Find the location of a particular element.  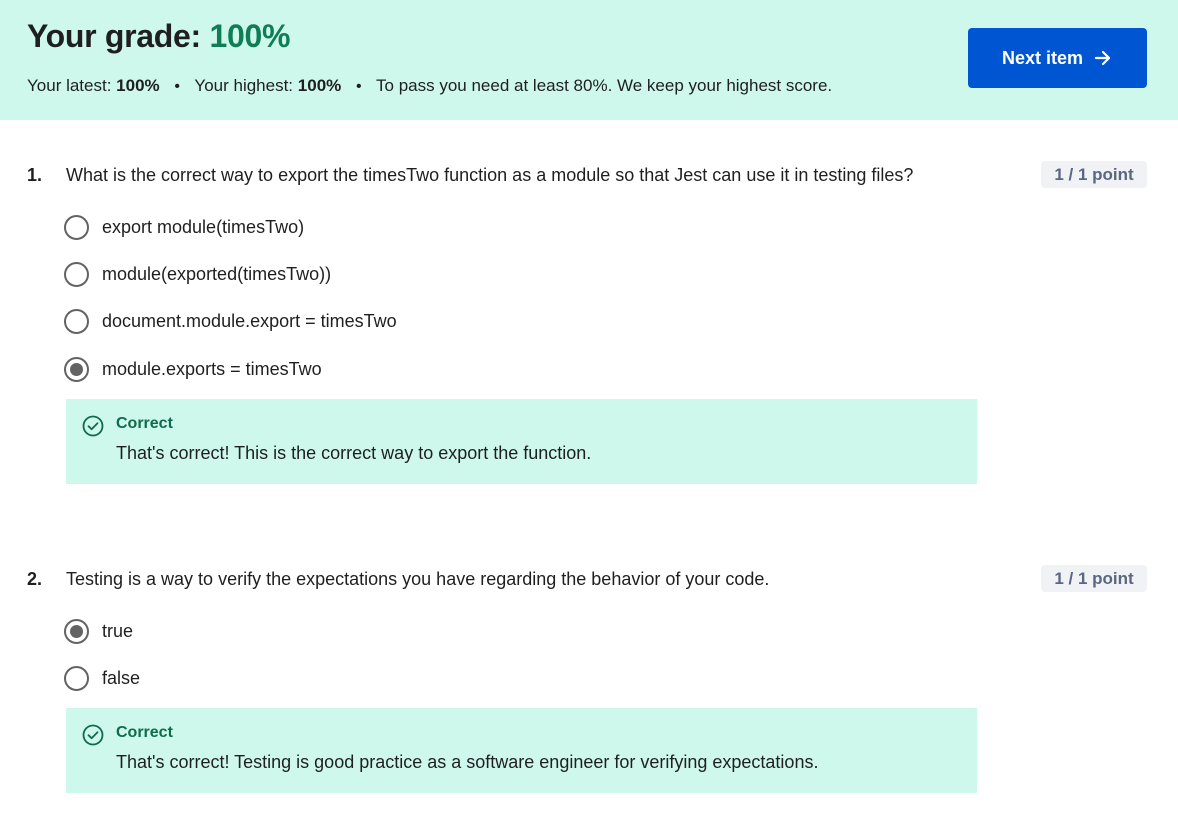

answer-label: module.exports = timesTwo is located at coordinates (212, 368).